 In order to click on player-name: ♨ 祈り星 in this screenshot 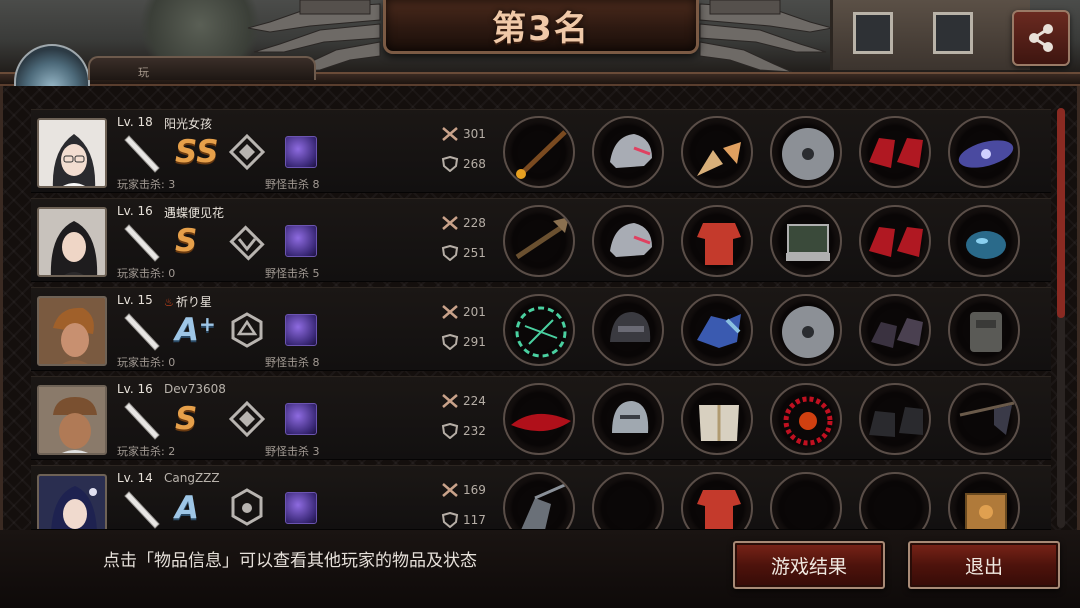, I will do `click(188, 301)`.